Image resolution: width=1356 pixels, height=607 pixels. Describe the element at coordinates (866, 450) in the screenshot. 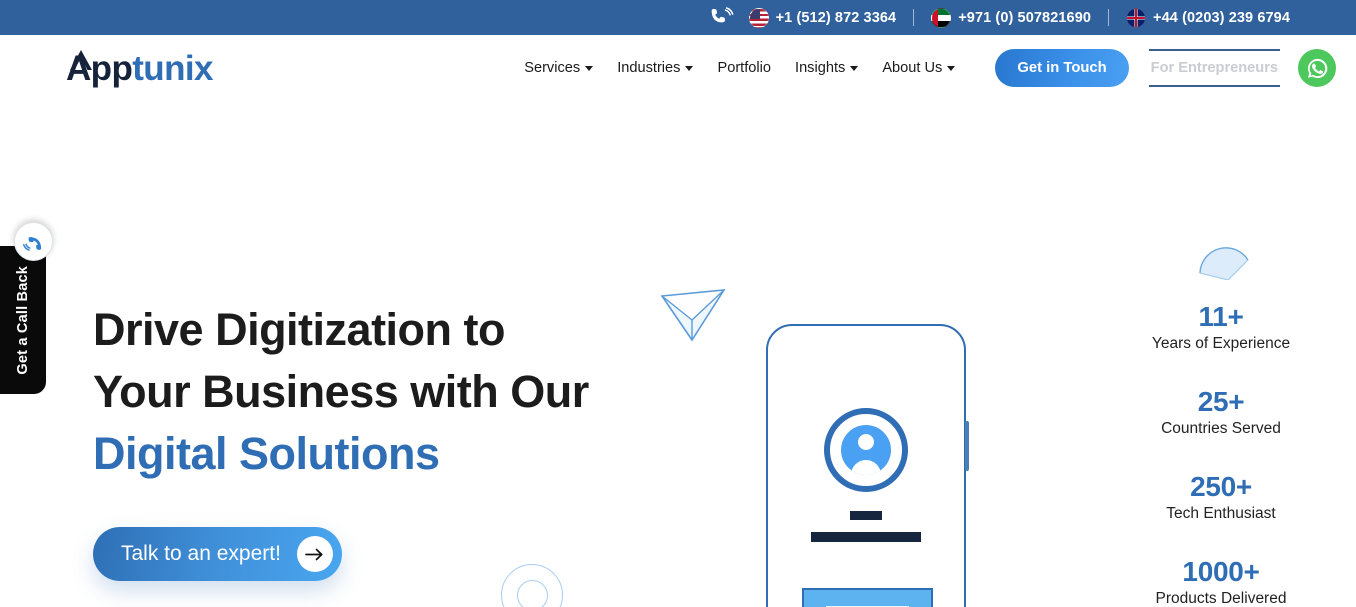

I see `user-avatar-icon` at that location.